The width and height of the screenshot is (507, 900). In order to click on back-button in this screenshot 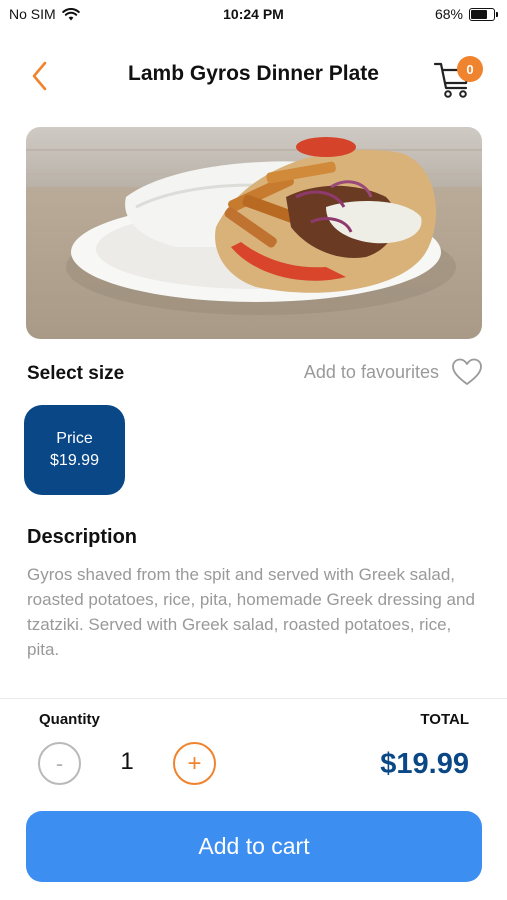, I will do `click(40, 76)`.